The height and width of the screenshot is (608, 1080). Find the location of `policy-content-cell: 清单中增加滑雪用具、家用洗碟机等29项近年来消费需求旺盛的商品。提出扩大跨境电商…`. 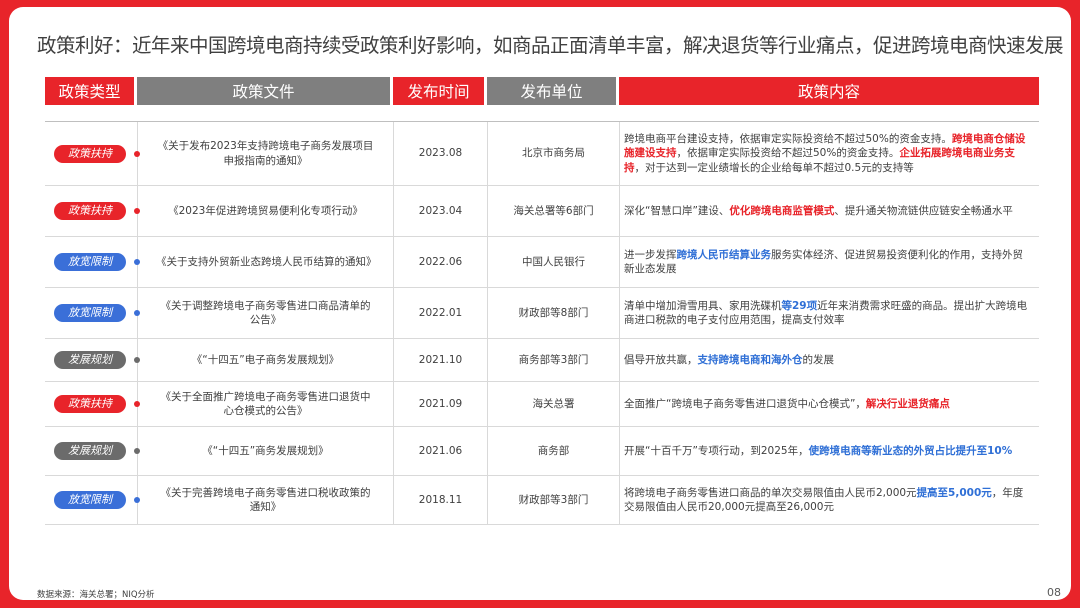

policy-content-cell: 清单中增加滑雪用具、家用洗碟机等29项近年来消费需求旺盛的商品。提出扩大跨境电商… is located at coordinates (829, 313).